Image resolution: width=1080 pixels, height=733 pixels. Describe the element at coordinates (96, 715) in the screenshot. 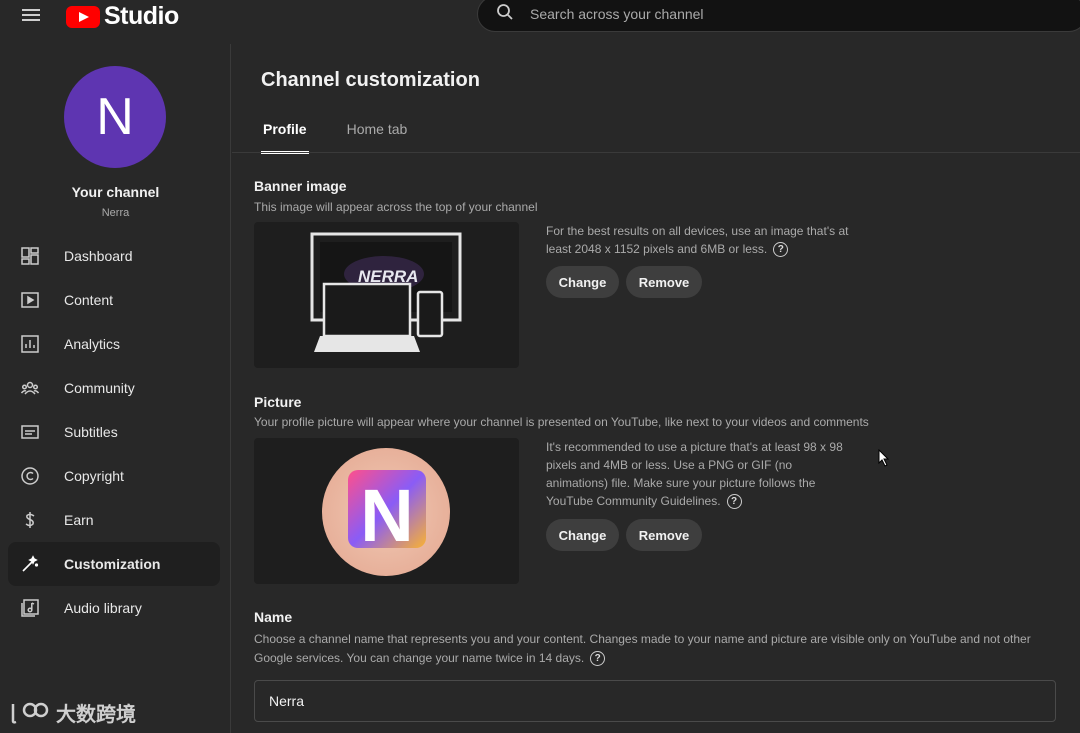

I see `watermark-text: 大数跨境` at that location.